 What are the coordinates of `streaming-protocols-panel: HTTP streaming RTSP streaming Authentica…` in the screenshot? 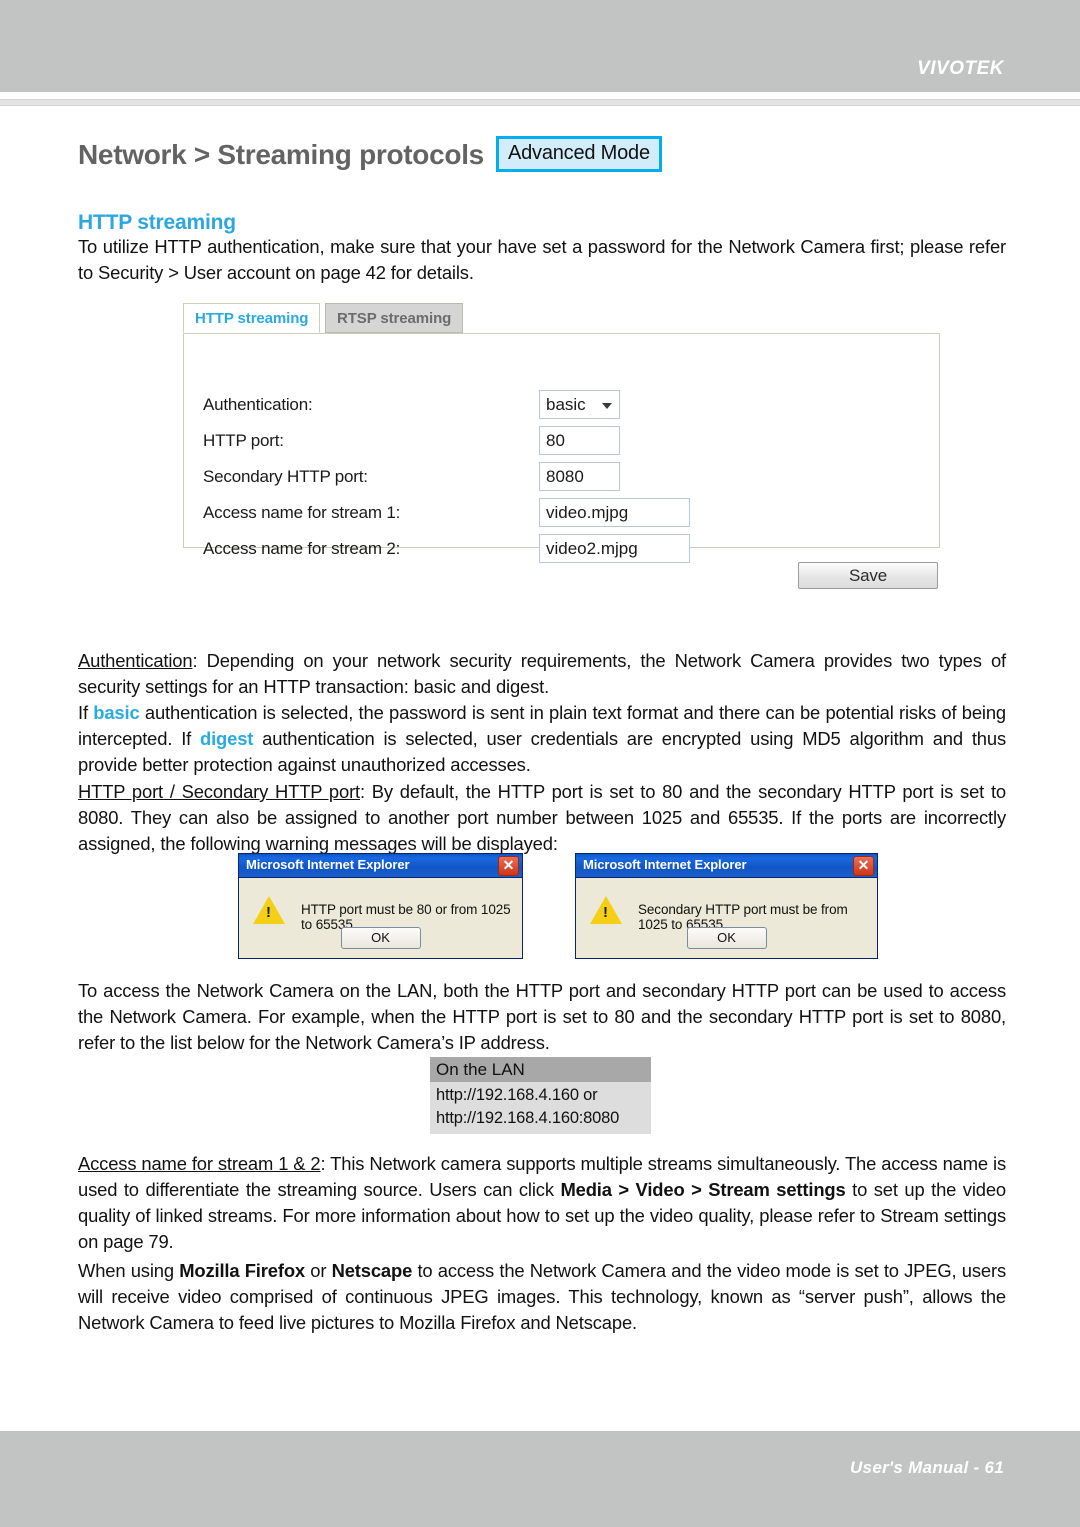 It's located at (563, 433).